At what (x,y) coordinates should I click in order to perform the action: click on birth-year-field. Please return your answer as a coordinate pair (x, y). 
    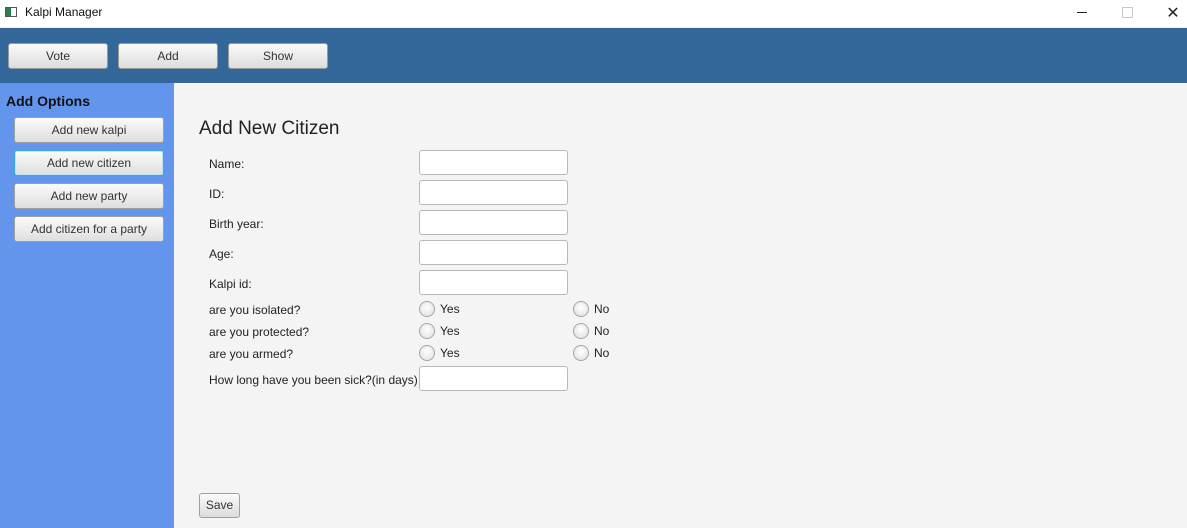
    Looking at the image, I should click on (493, 222).